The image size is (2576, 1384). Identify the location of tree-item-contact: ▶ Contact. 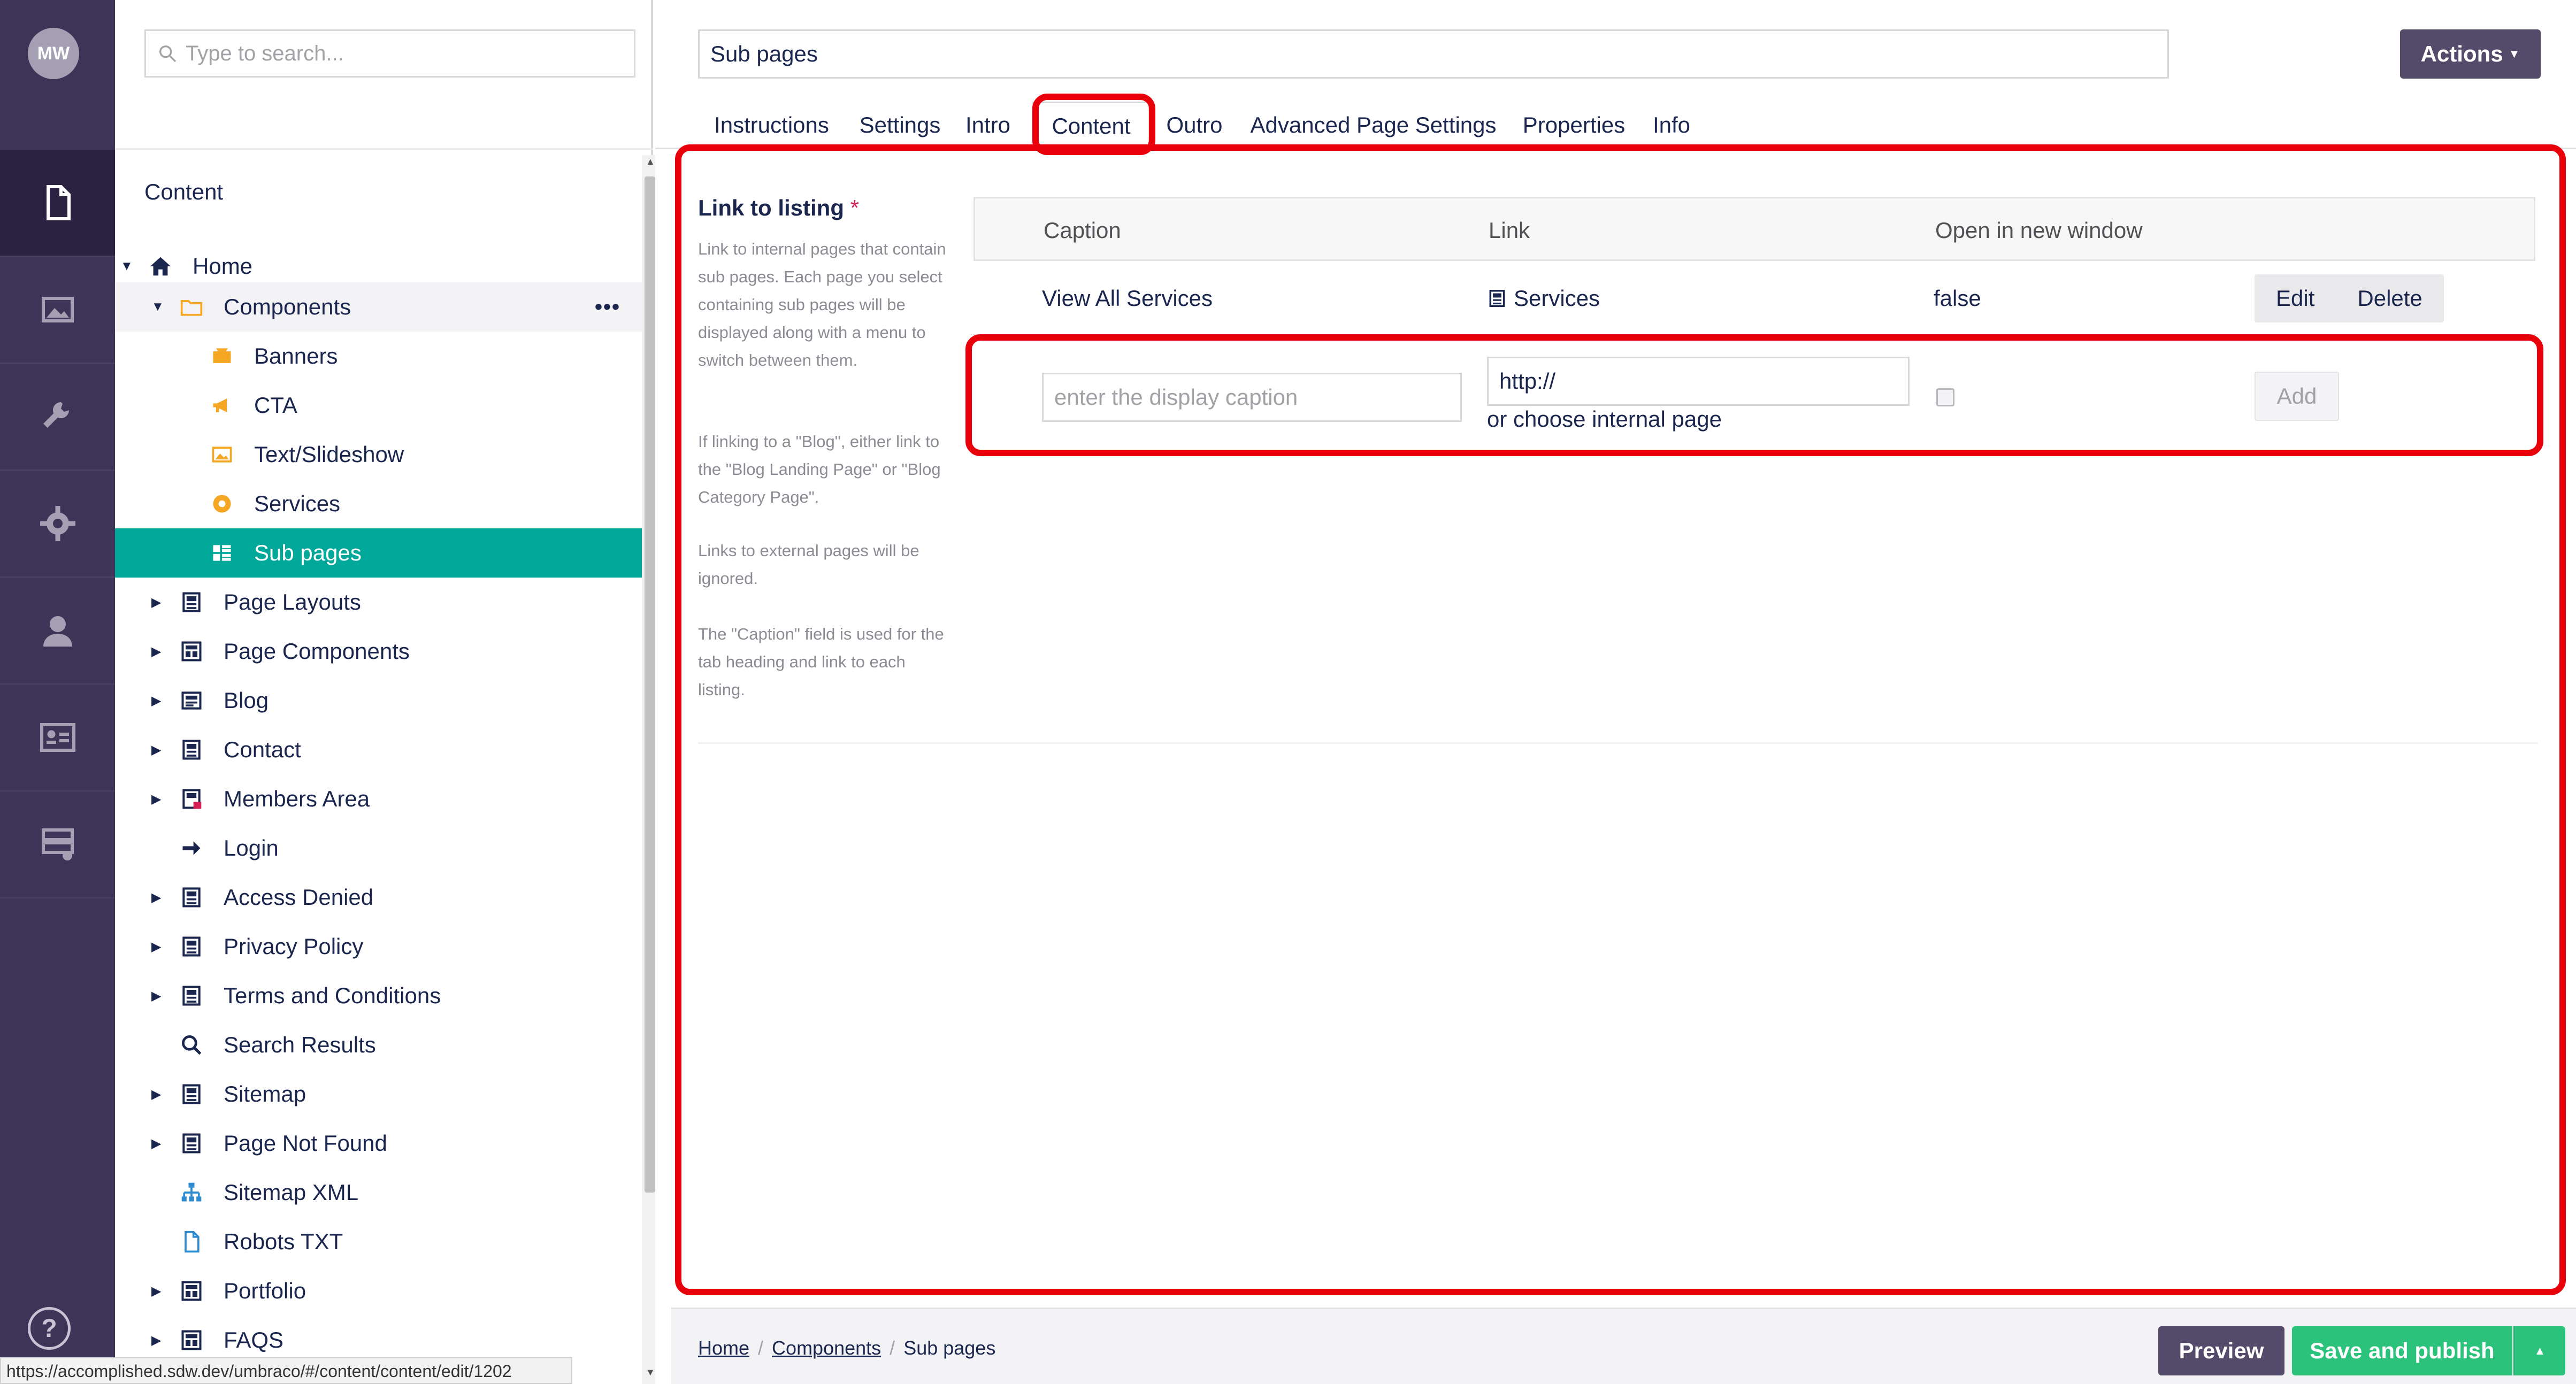
(378, 749).